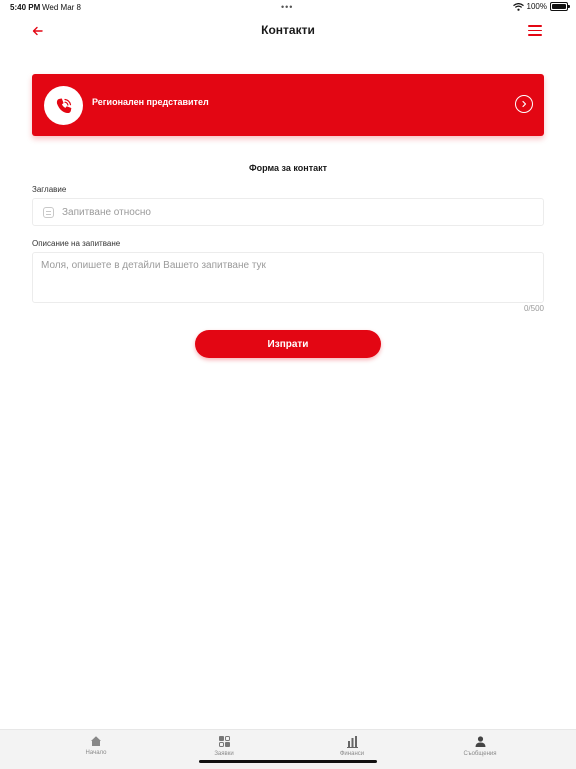  I want to click on page-title: Контакти, so click(288, 30).